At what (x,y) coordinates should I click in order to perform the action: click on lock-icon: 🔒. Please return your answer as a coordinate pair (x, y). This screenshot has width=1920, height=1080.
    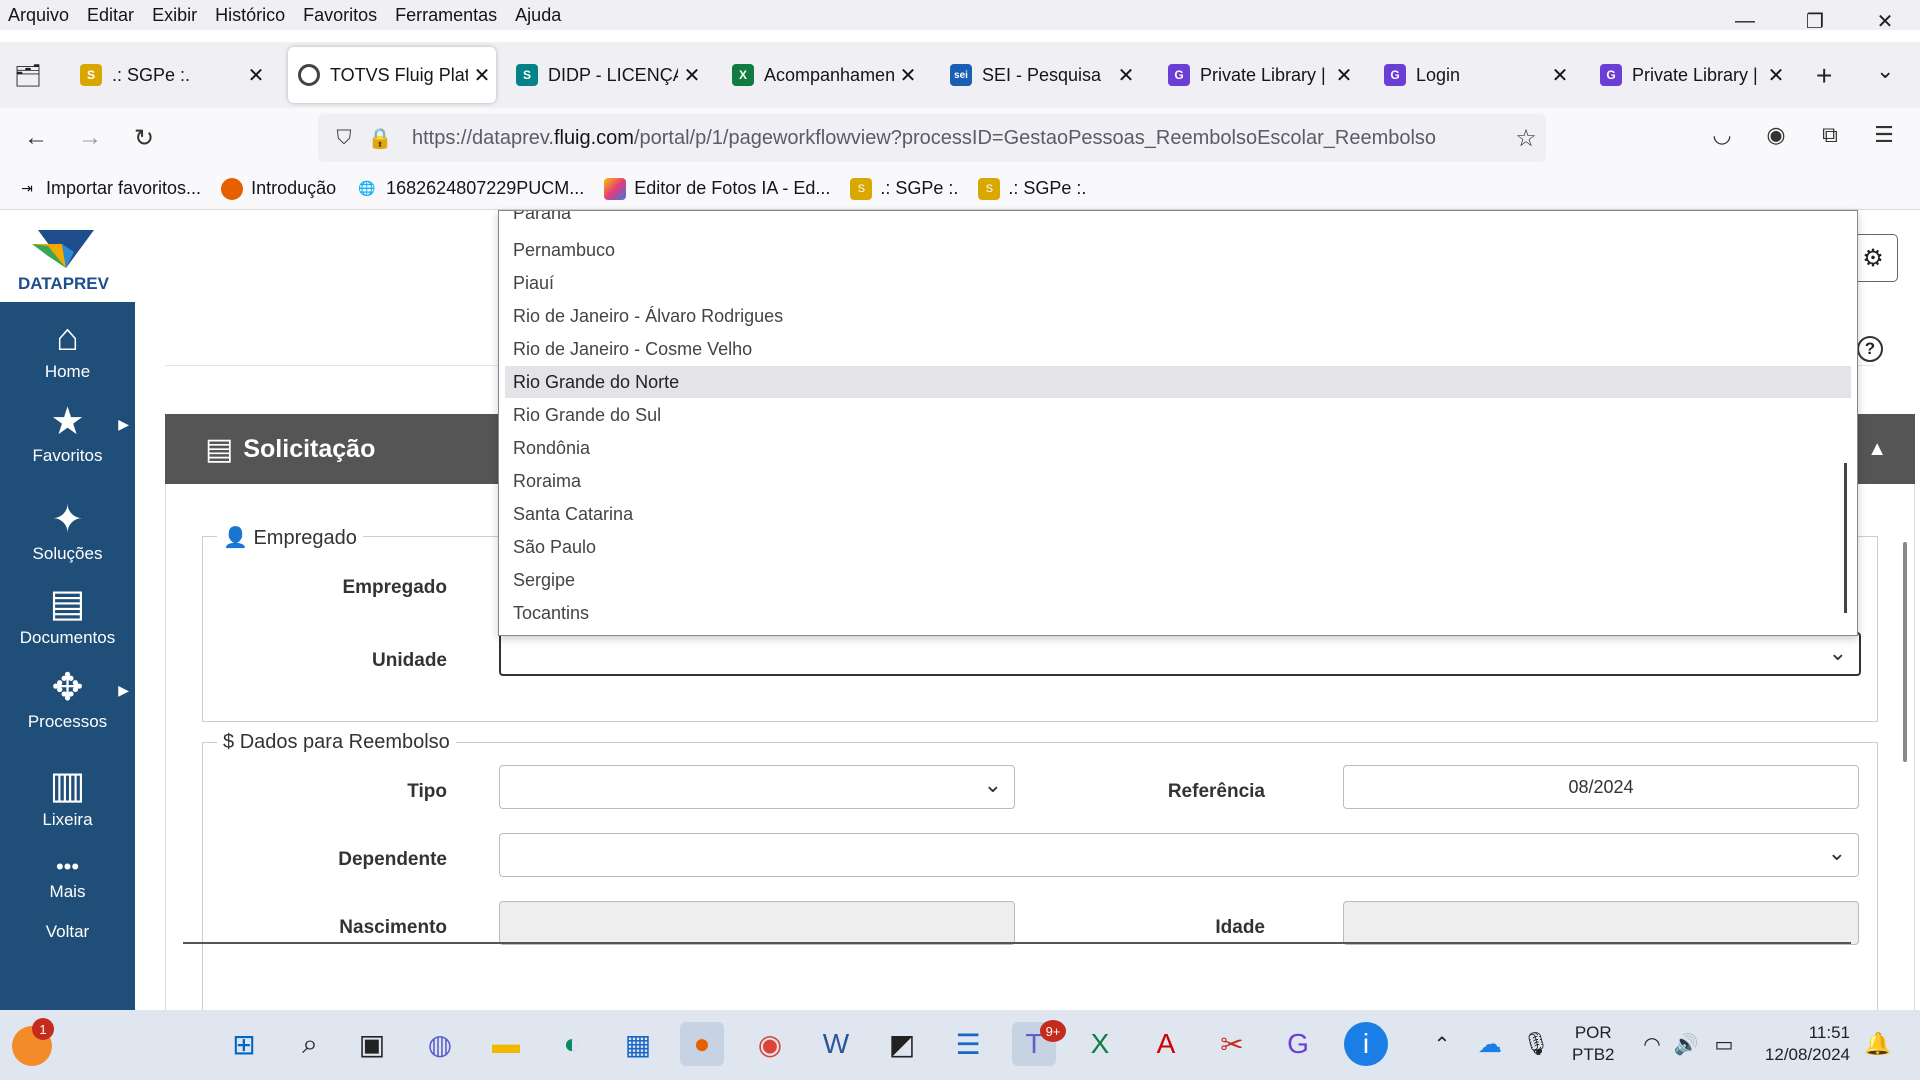
    Looking at the image, I should click on (380, 138).